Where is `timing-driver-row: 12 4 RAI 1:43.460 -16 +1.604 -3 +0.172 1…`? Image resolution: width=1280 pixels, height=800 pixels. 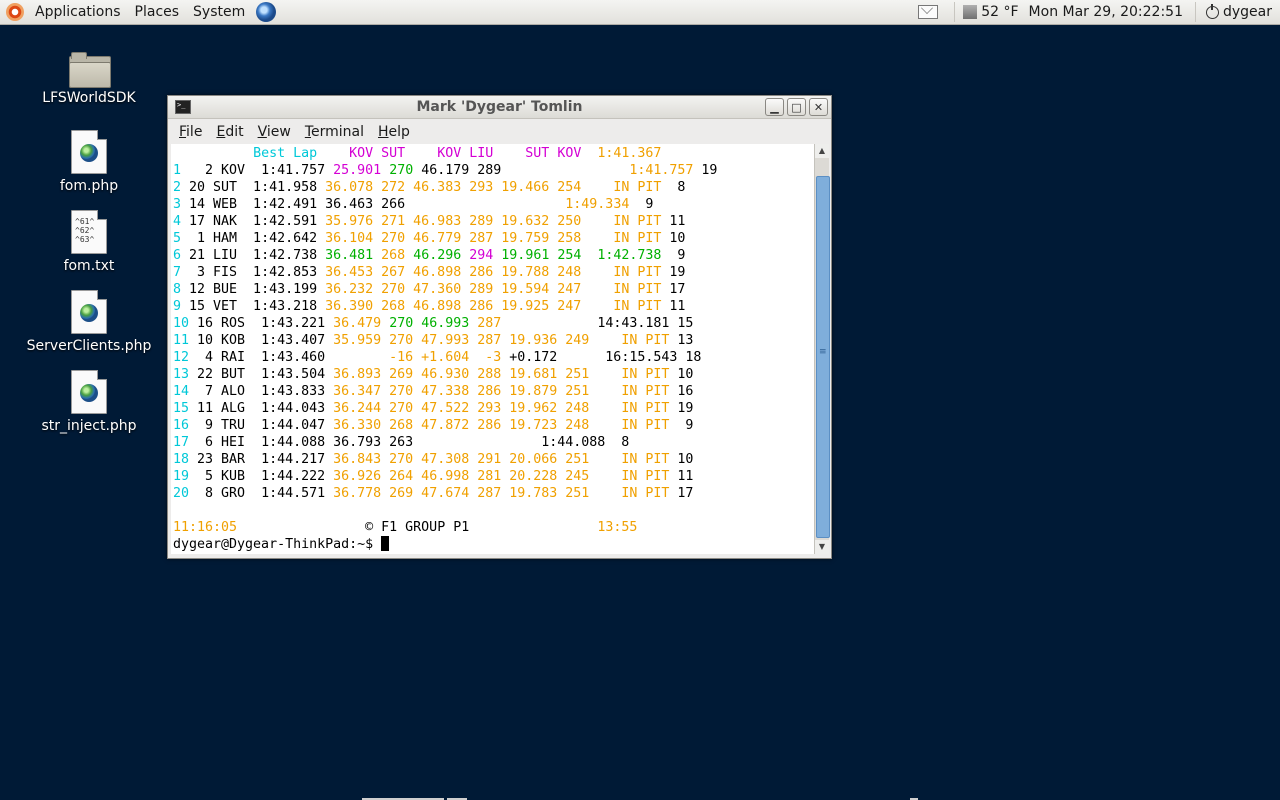 timing-driver-row: 12 4 RAI 1:43.460 -16 +1.604 -3 +0.172 1… is located at coordinates (437, 357).